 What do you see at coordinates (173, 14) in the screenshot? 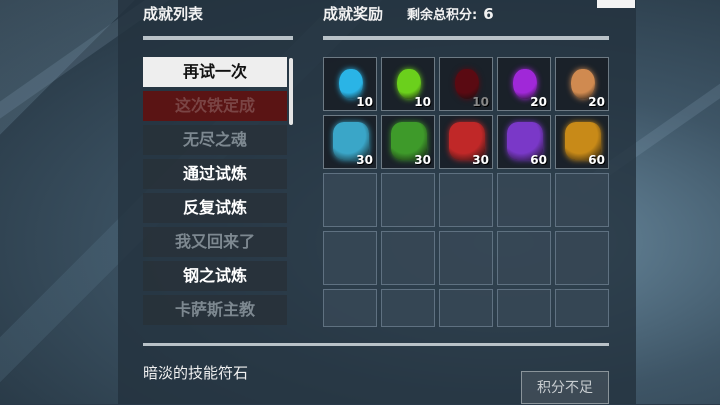
I see `achievement-list-title: 成就列表` at bounding box center [173, 14].